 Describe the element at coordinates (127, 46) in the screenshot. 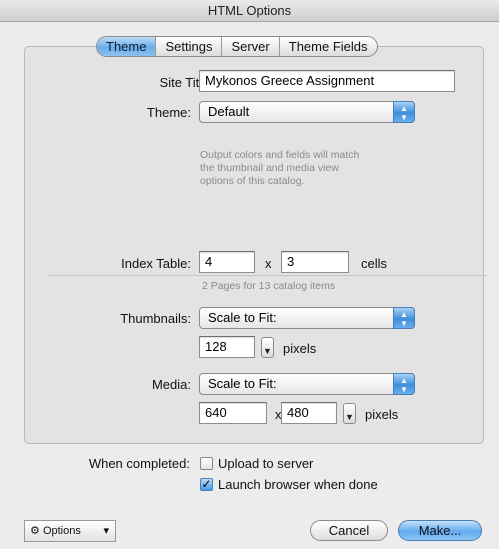

I see `tab-theme: Theme` at that location.